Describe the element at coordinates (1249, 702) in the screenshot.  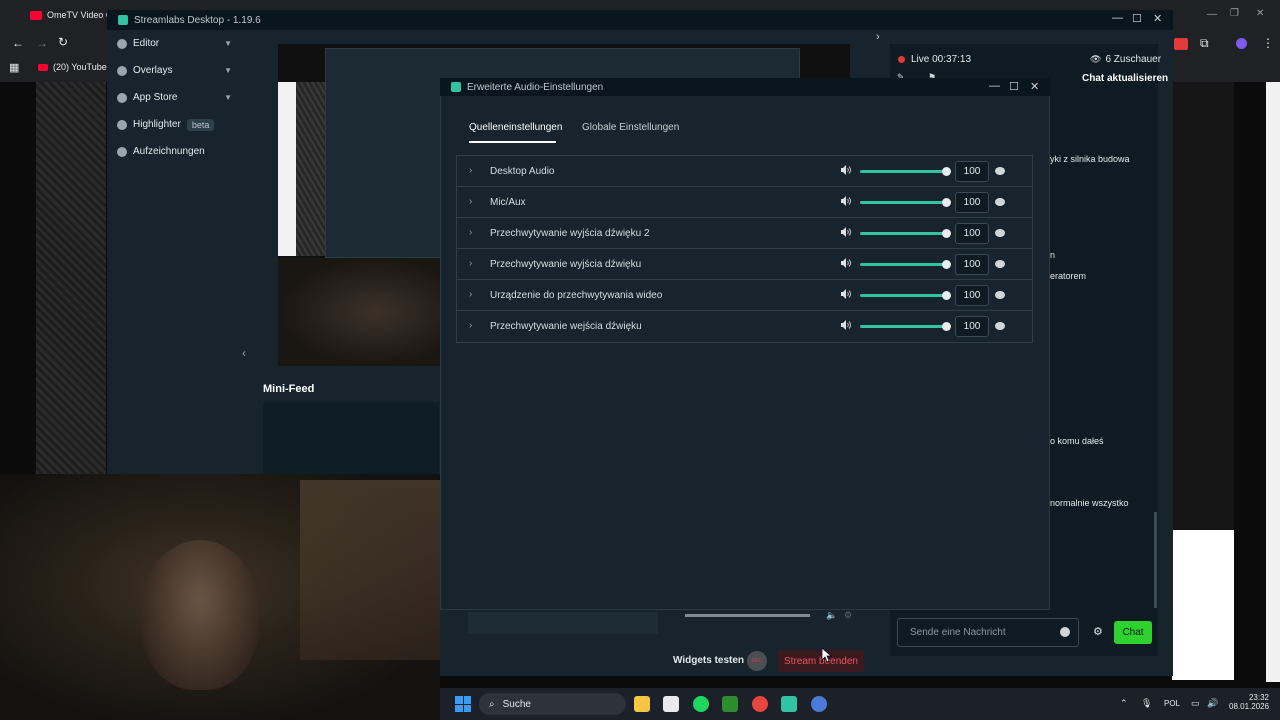
I see `tray-clock: 23:32 08.01.2026` at that location.